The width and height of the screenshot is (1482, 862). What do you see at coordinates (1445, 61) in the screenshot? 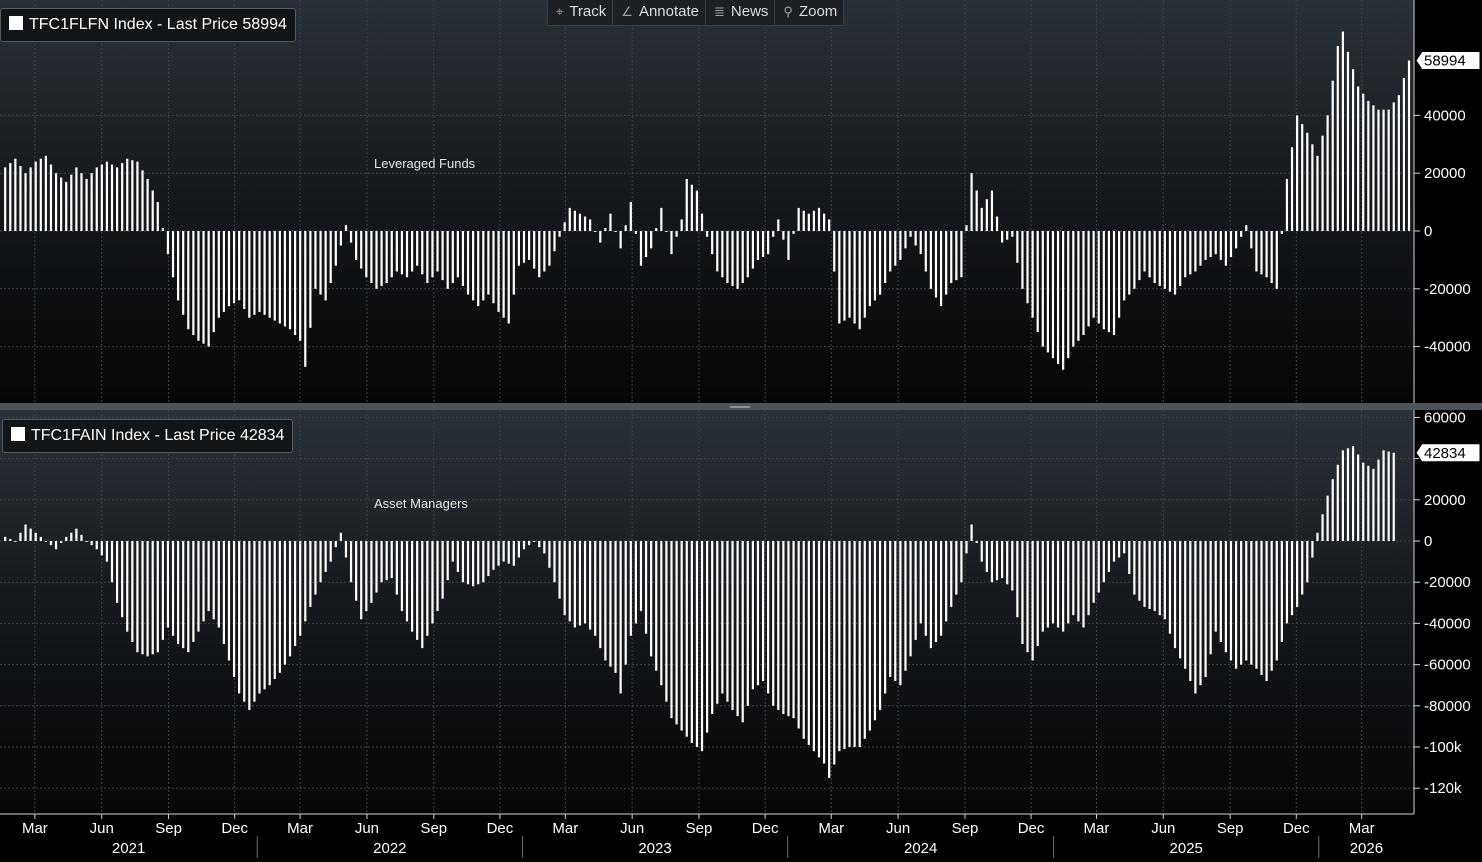
I see `last-price-tag-value: 58994` at bounding box center [1445, 61].